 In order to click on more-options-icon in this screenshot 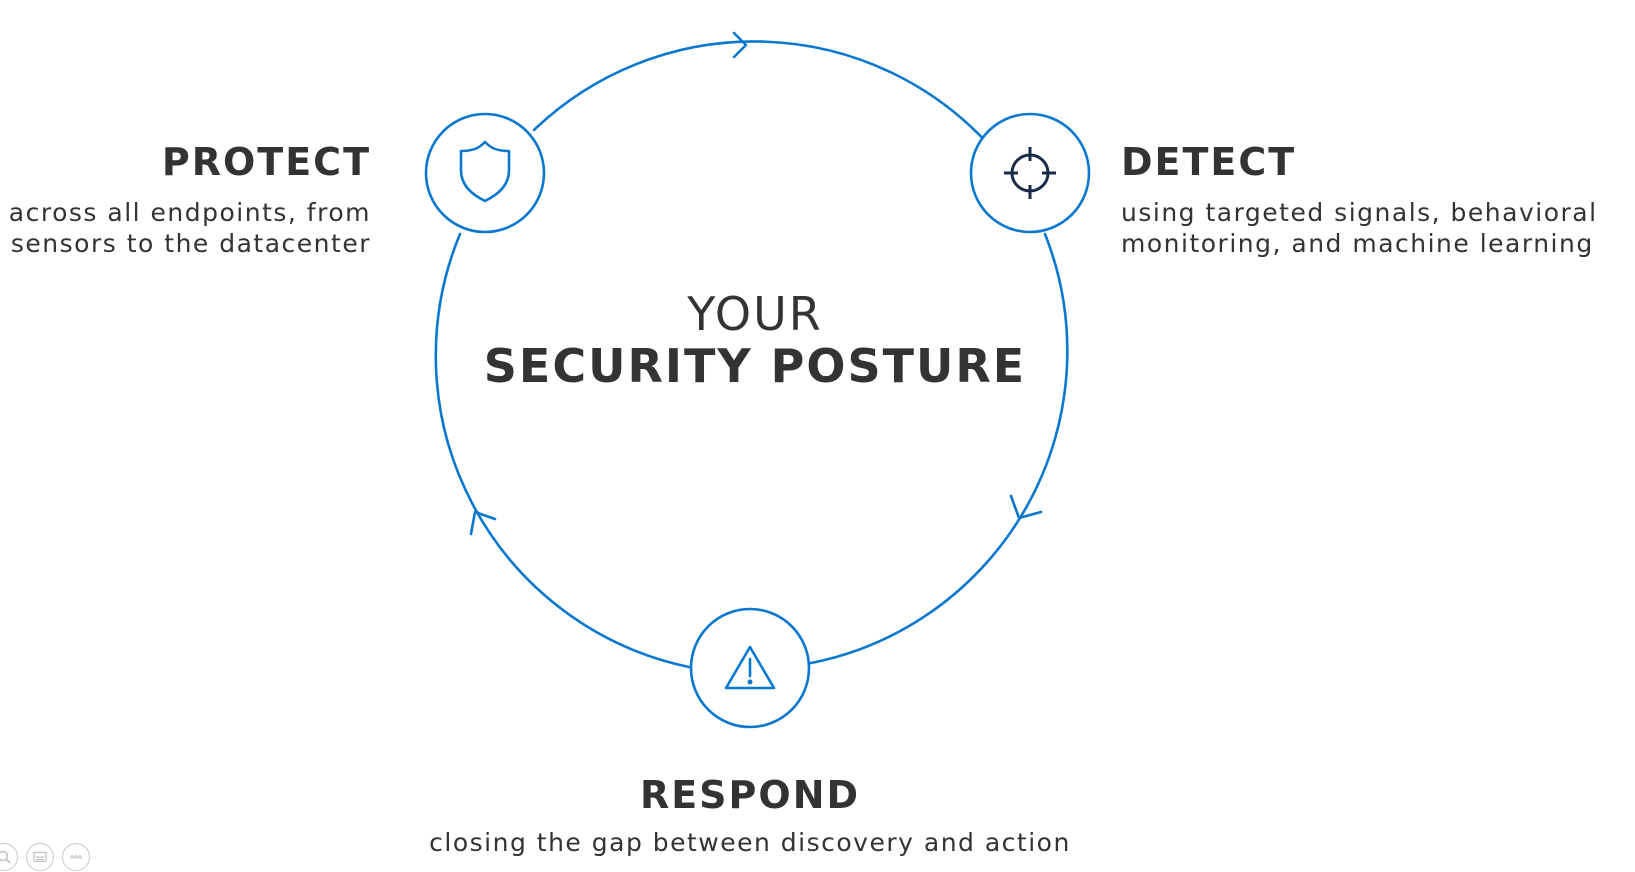, I will do `click(76, 857)`.